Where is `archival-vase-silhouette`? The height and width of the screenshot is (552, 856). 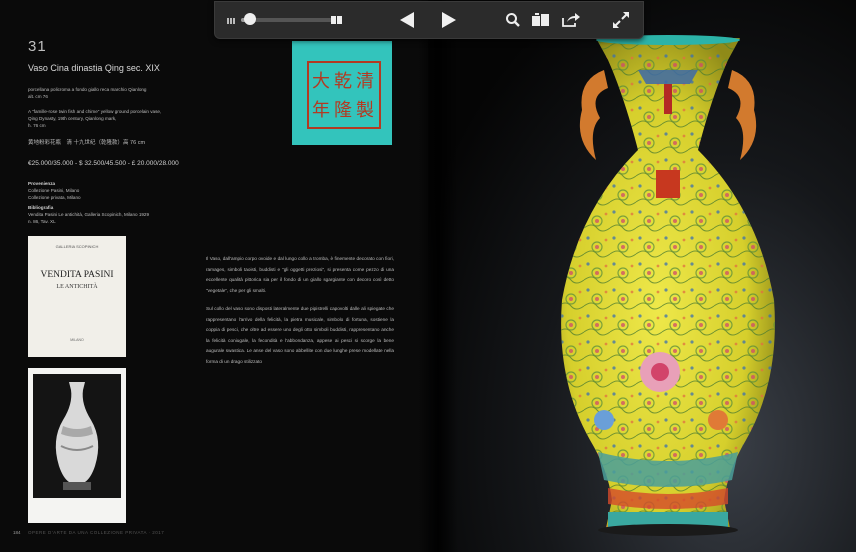 archival-vase-silhouette is located at coordinates (77, 436).